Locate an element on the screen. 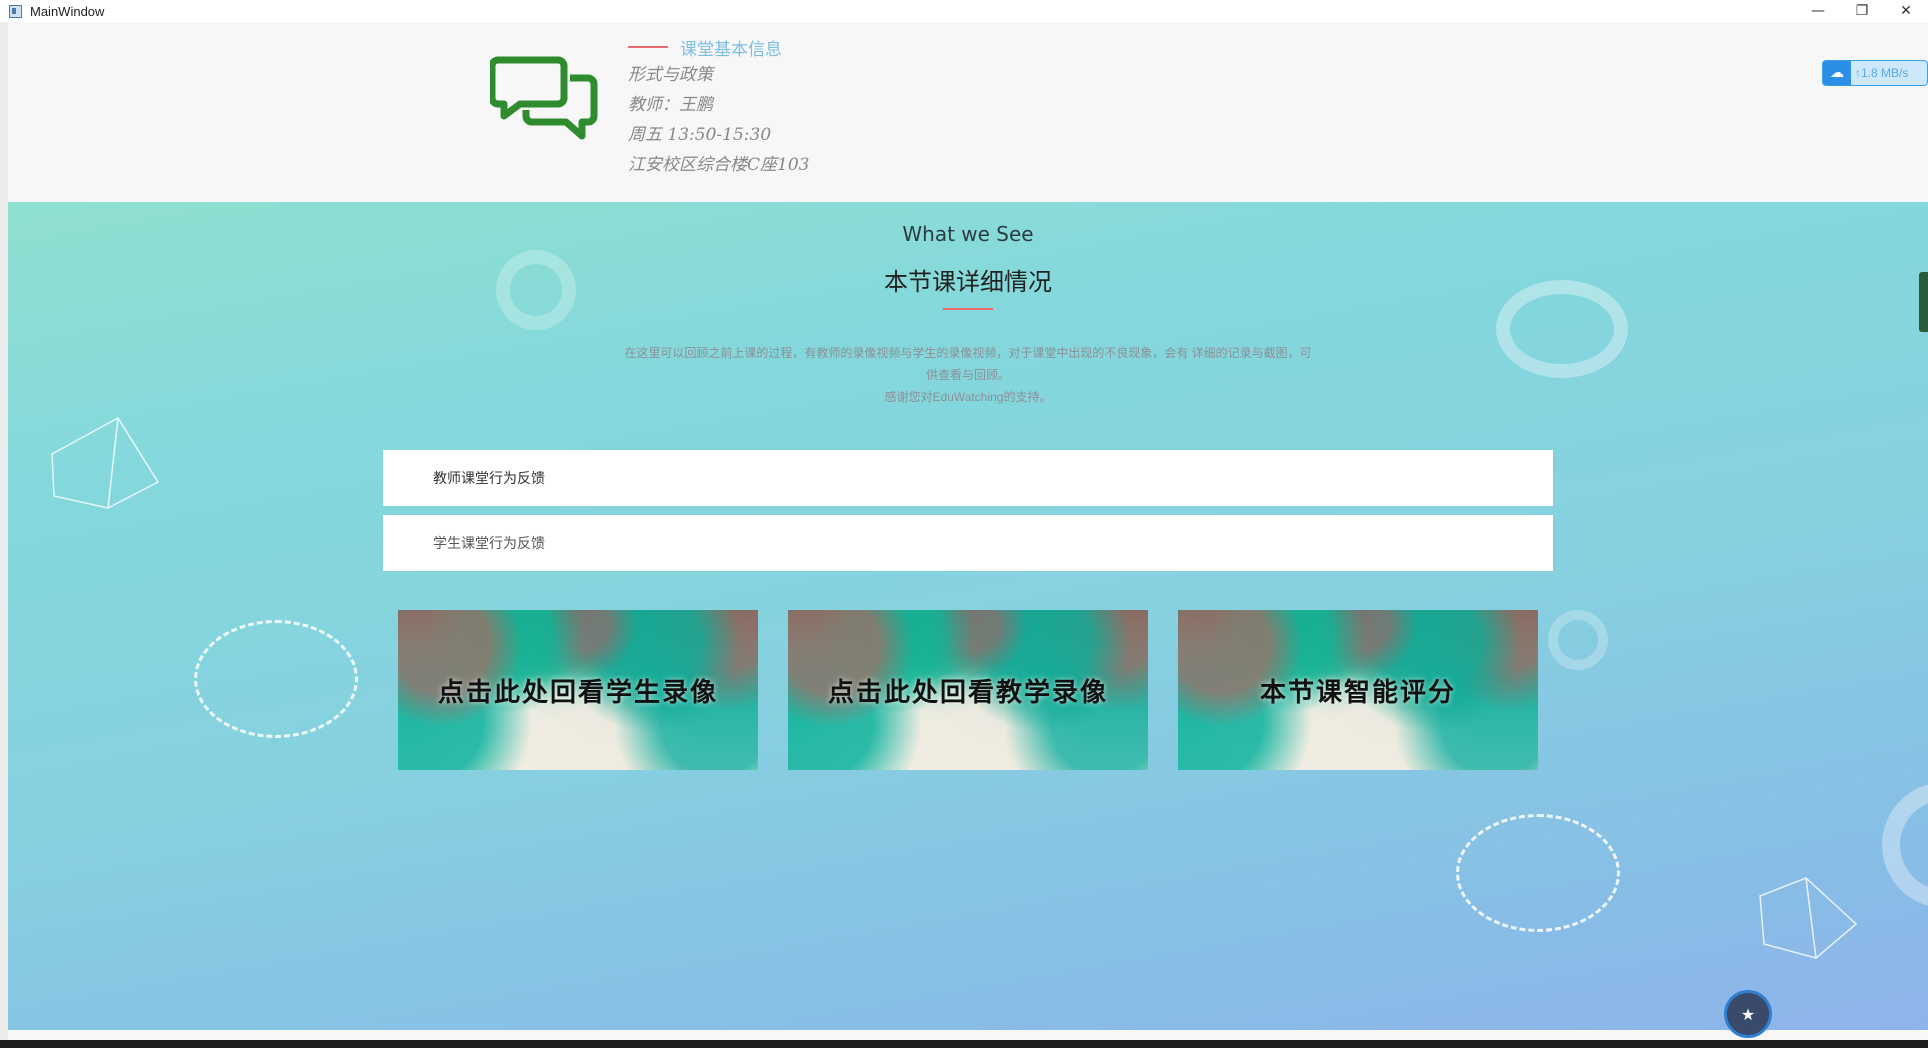 This screenshot has width=1928, height=1048. taskbar is located at coordinates (964, 1044).